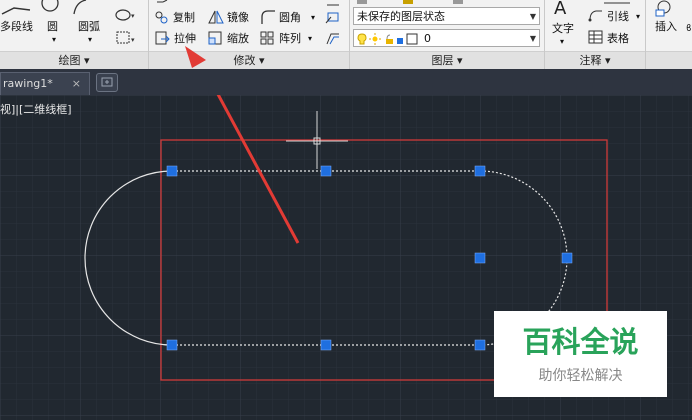  I want to click on arc-dropdown-arrow: ▾, so click(90, 40).